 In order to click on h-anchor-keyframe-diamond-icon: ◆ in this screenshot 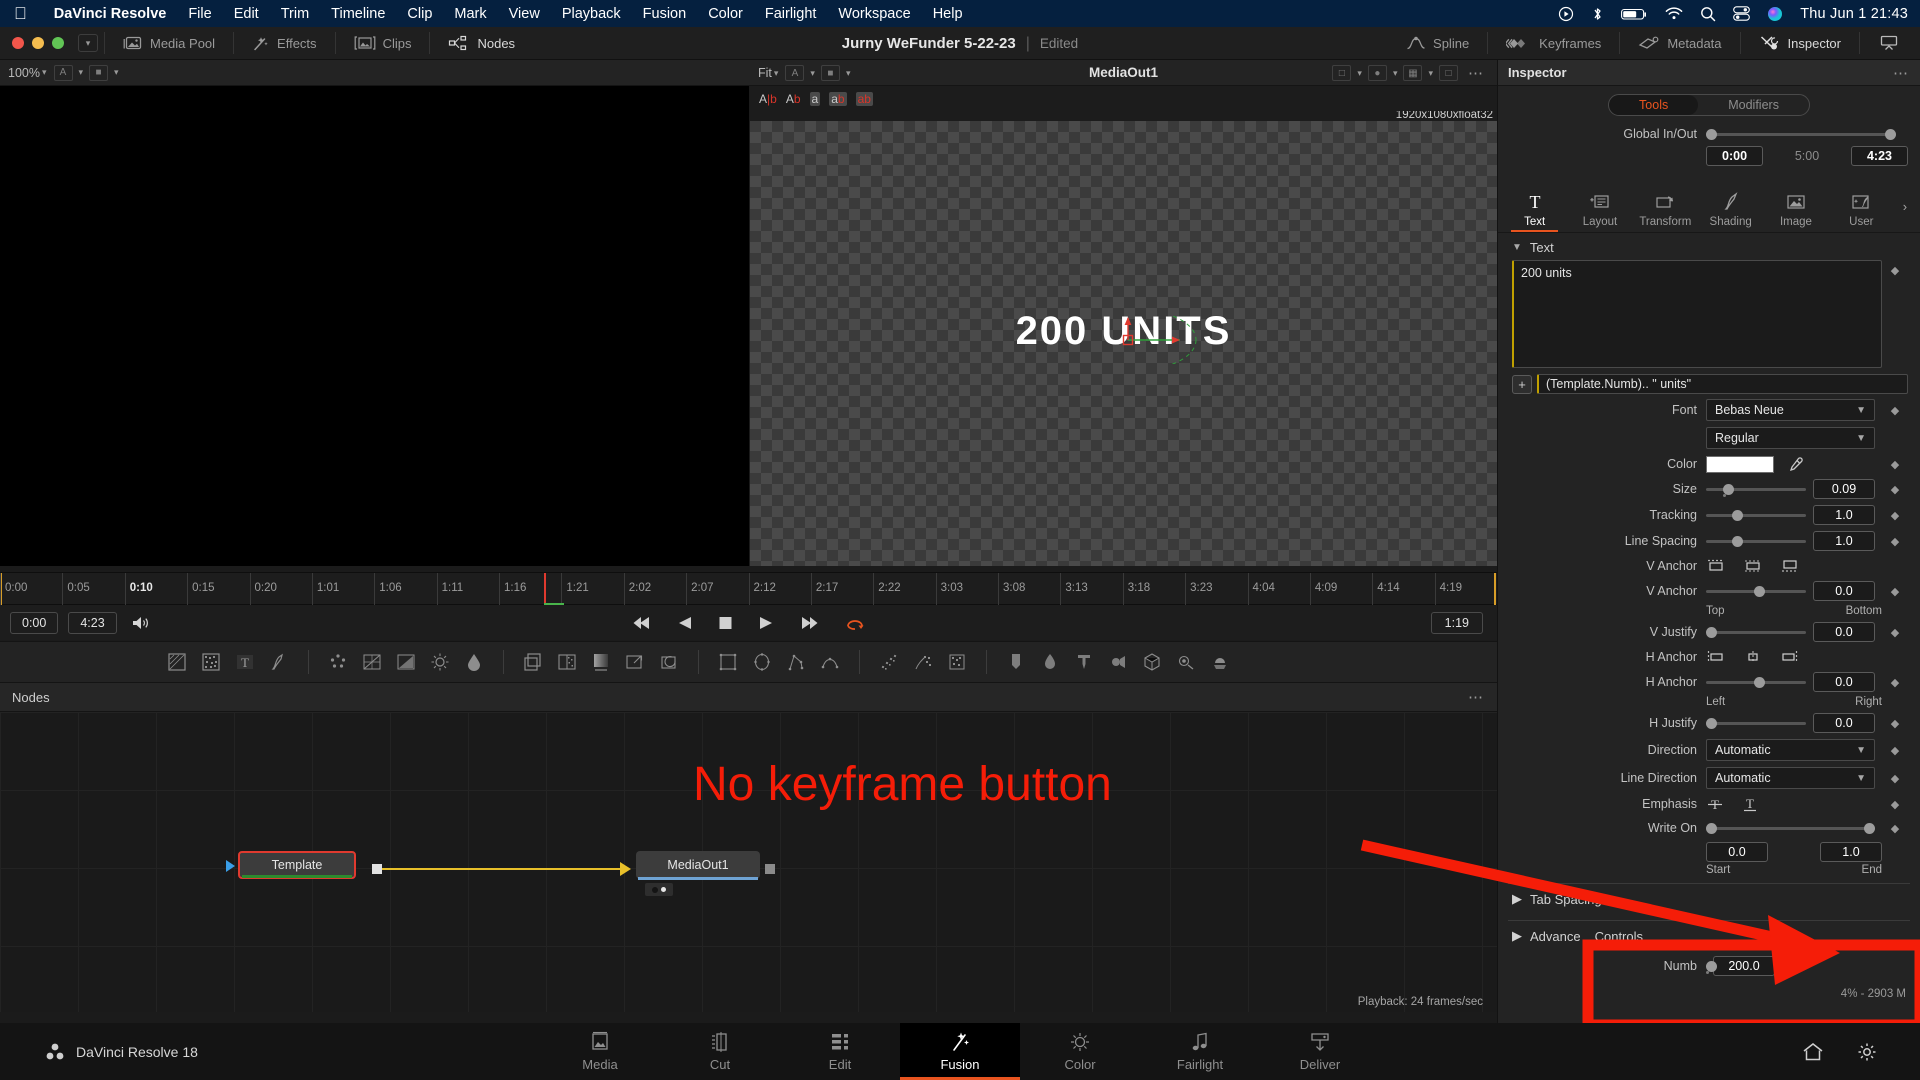, I will do `click(1895, 682)`.